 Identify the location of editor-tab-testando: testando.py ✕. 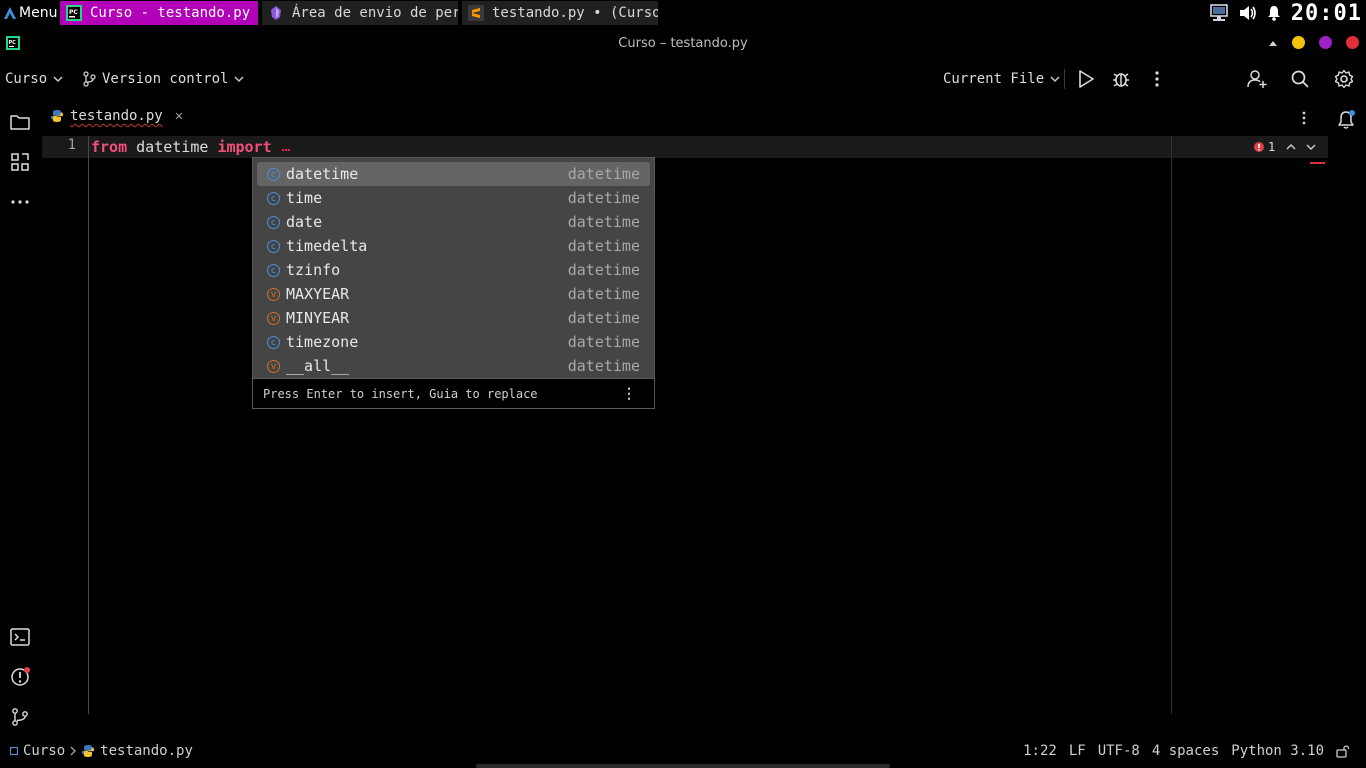
(116, 116).